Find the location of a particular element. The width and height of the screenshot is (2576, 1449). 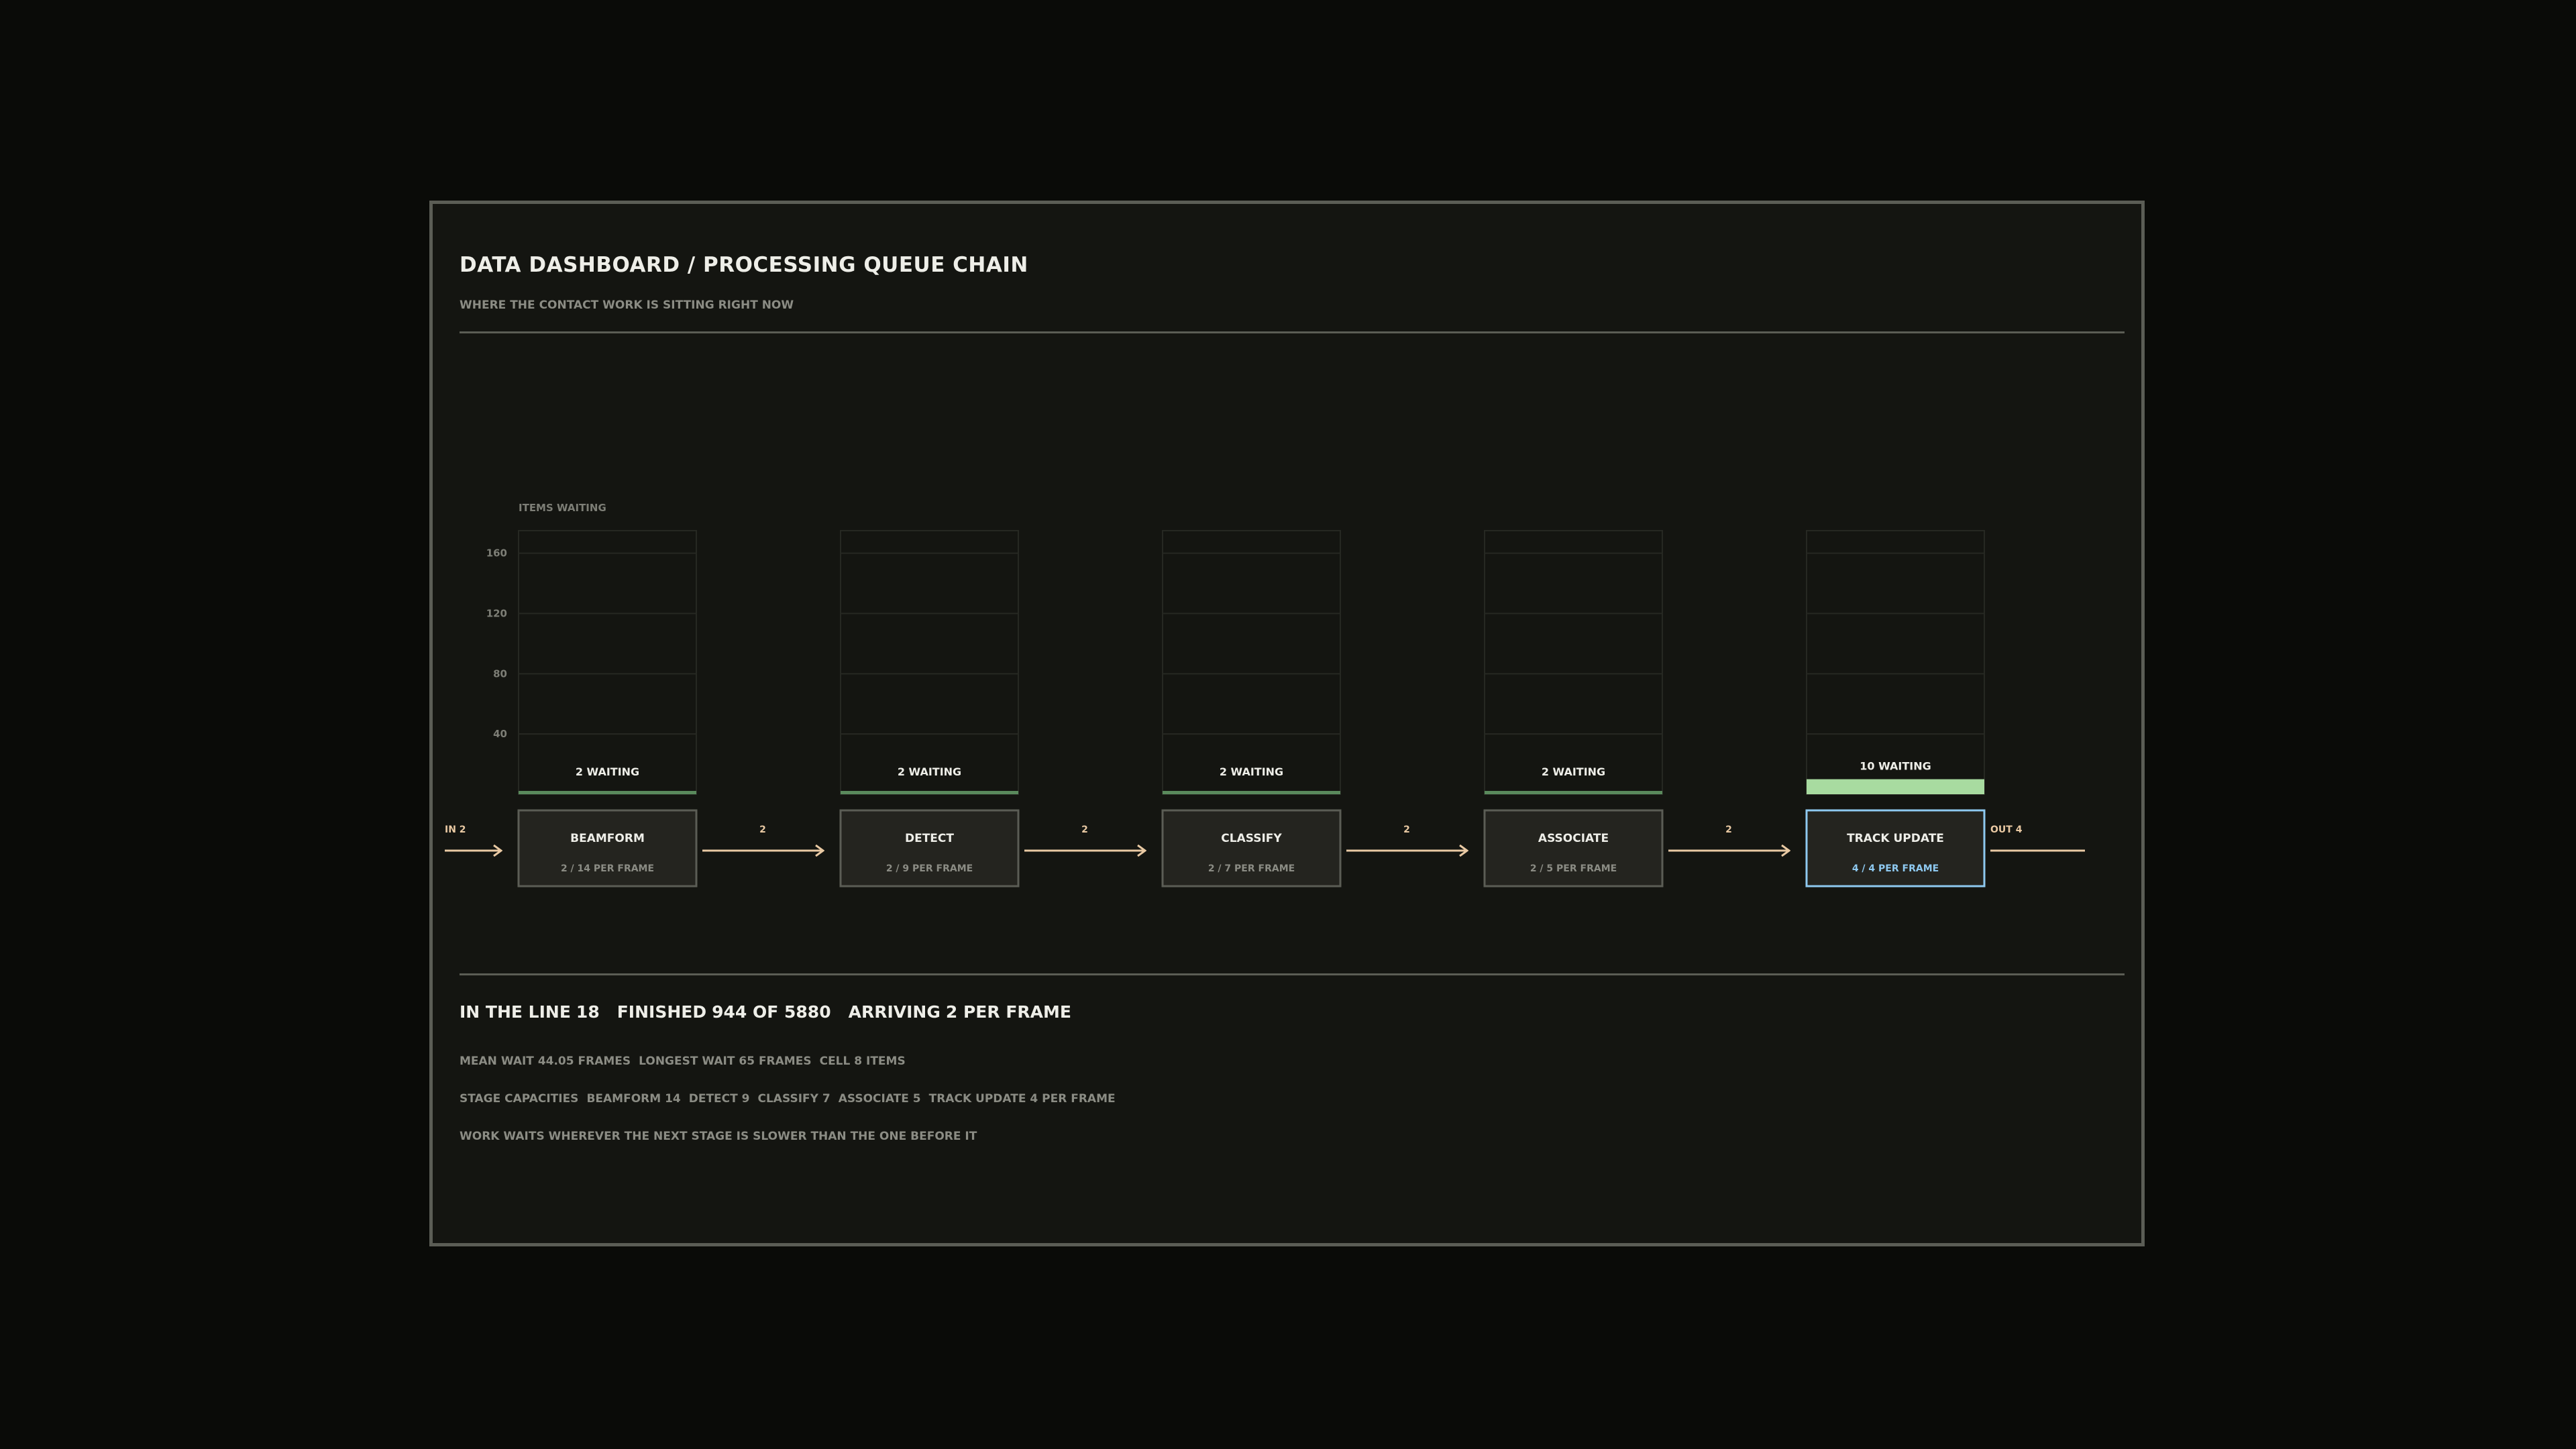

stage-rate: 2 / 5 PER FRAME is located at coordinates (1573, 868).